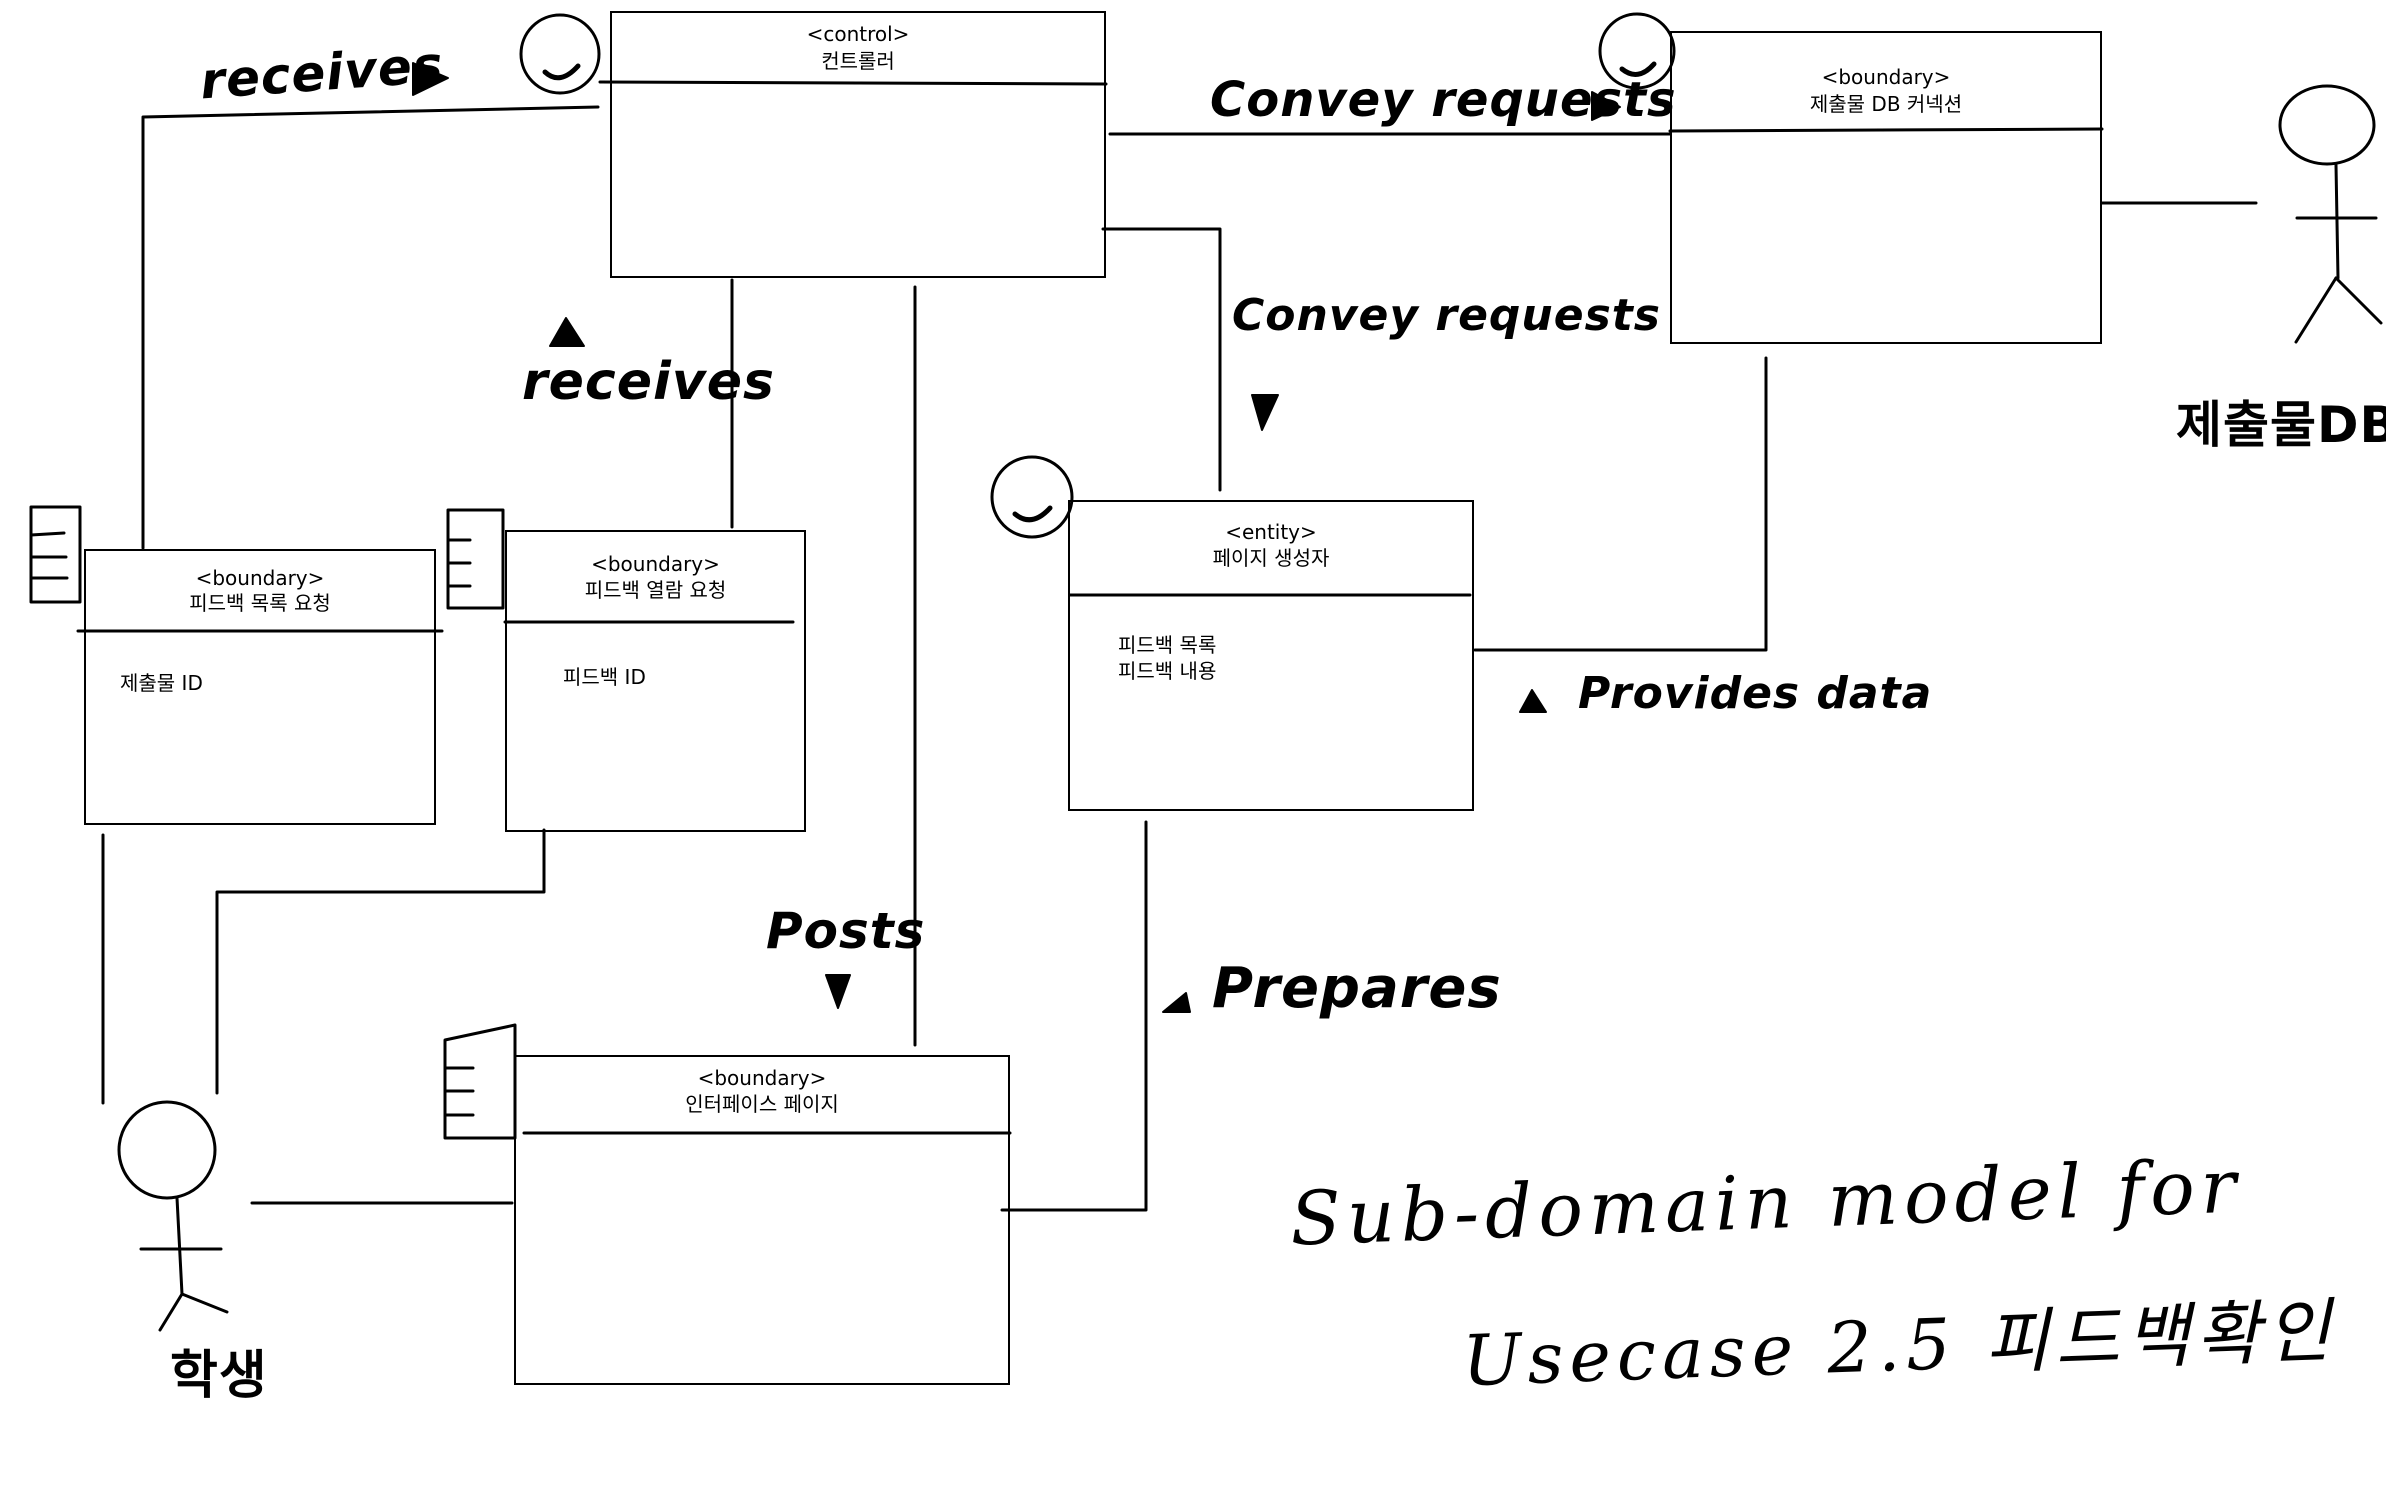  Describe the element at coordinates (1533, 701) in the screenshot. I see `arrow-provides` at that location.